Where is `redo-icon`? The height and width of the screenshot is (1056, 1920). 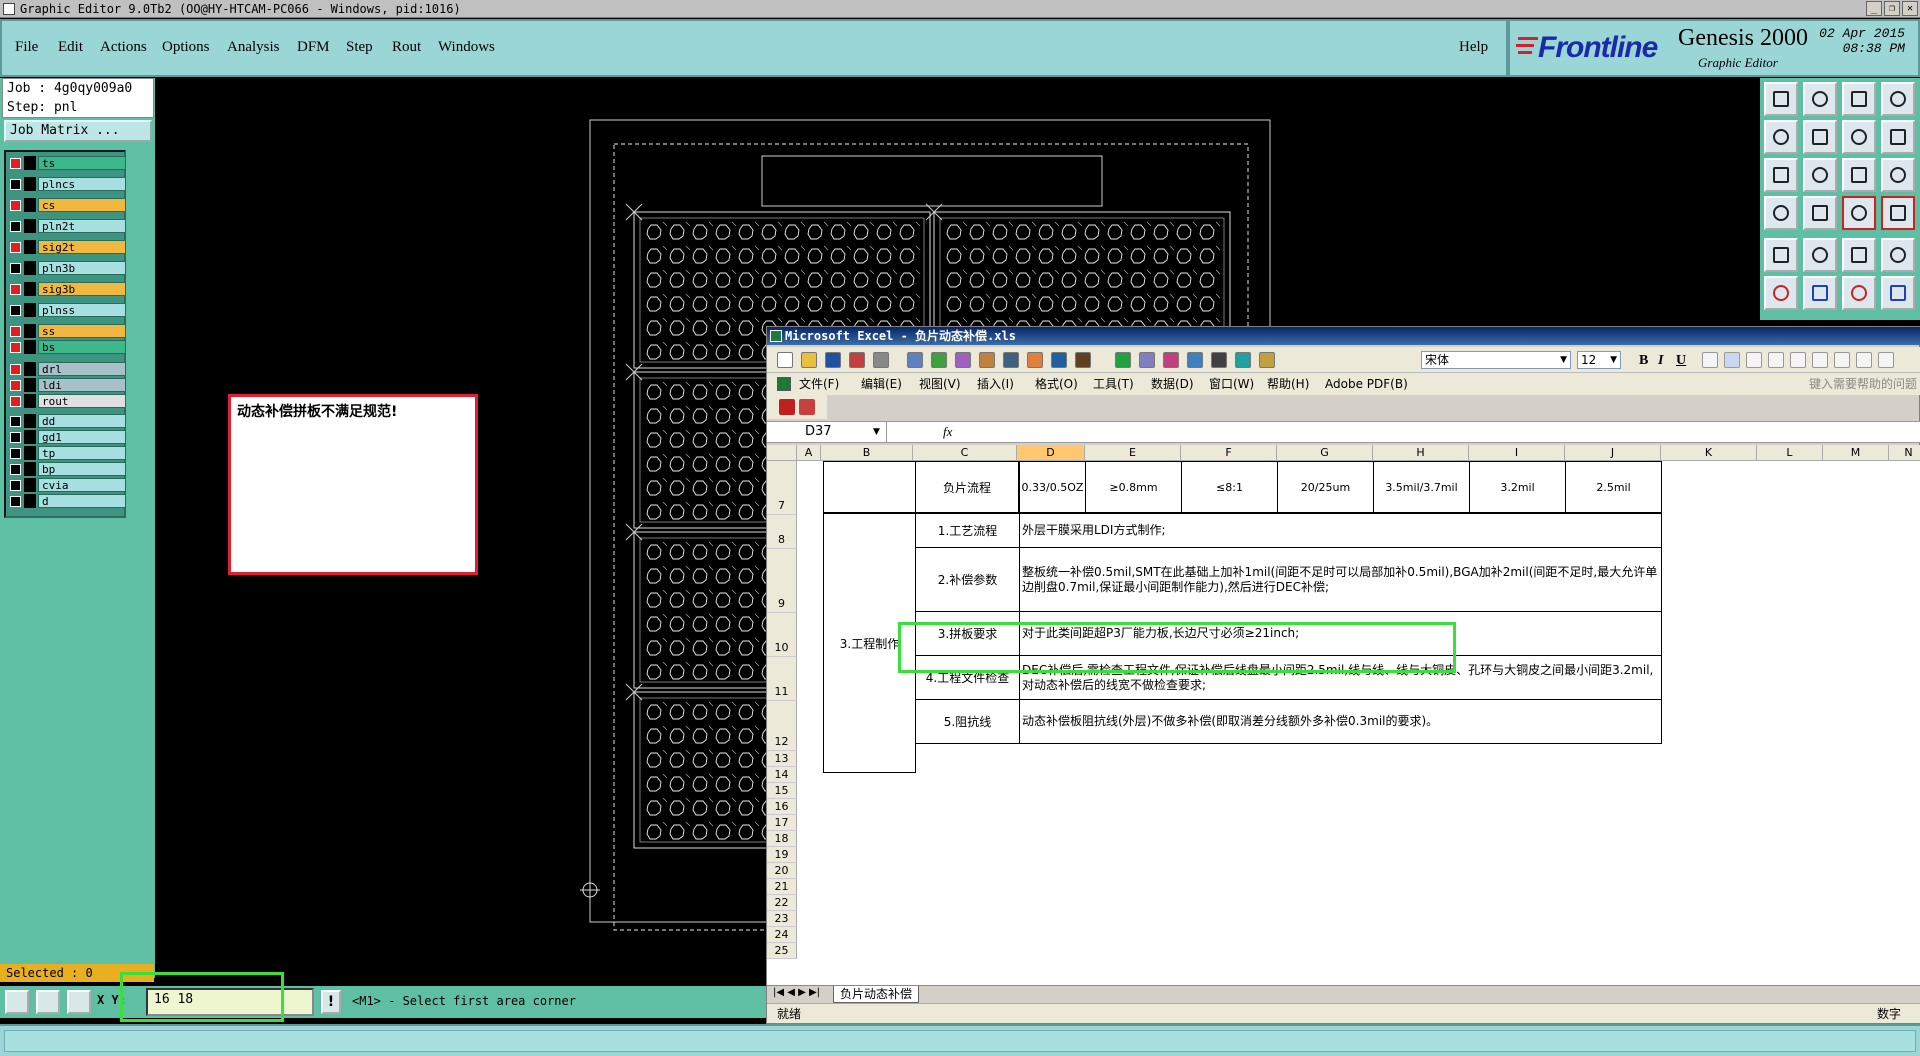
redo-icon is located at coordinates (1898, 137).